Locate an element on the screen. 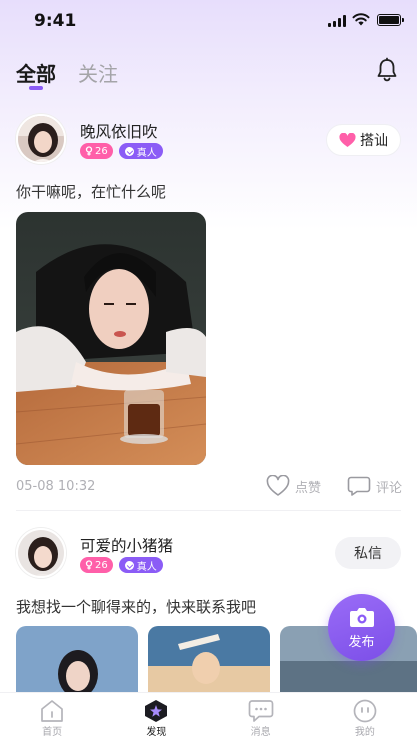 Image resolution: width=417 pixels, height=742 pixels. tabbar-profile: 我的 is located at coordinates (365, 717).